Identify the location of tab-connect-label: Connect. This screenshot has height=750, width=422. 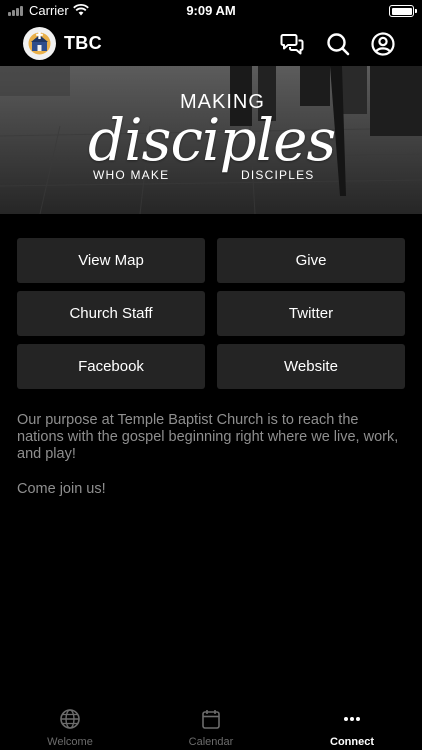
(352, 742).